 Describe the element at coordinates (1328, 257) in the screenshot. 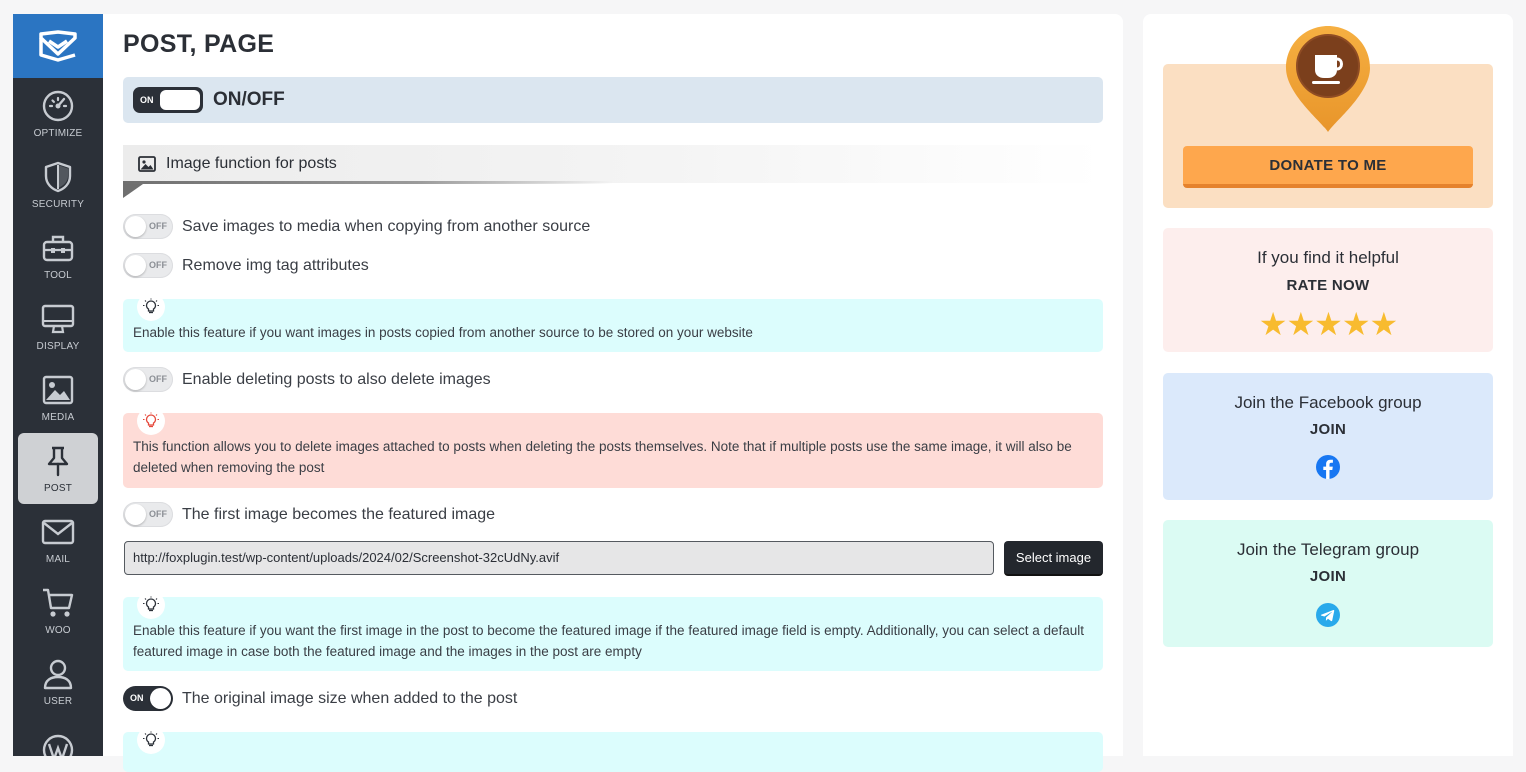

I see `rate-title: If you find it helpful` at that location.